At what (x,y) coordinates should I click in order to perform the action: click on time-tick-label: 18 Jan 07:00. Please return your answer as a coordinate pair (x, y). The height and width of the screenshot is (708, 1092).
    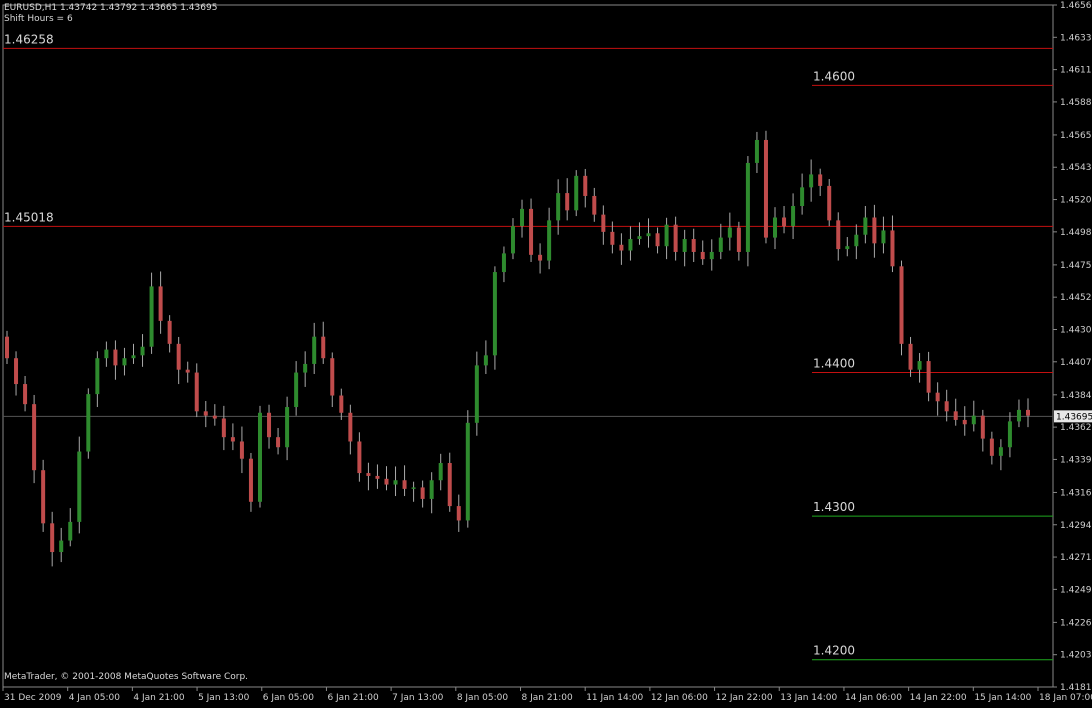
    Looking at the image, I should click on (1065, 698).